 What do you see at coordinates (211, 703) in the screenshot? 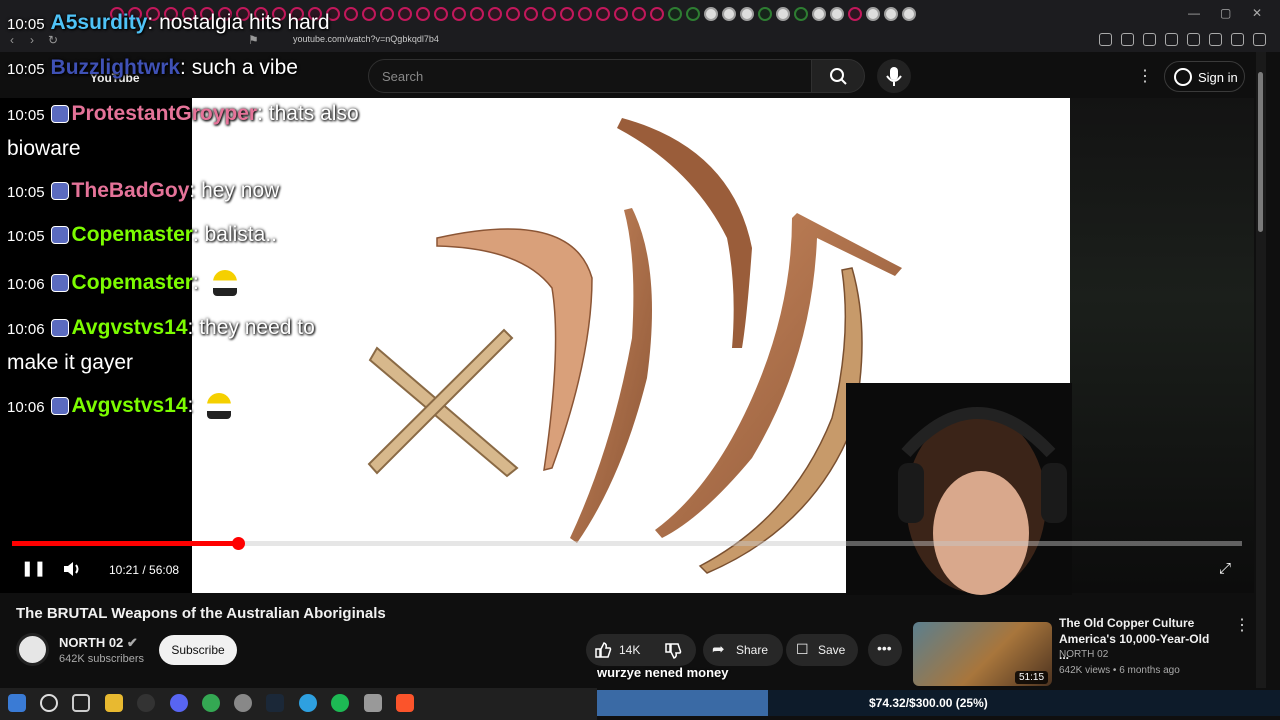
I see `chrome-icon` at bounding box center [211, 703].